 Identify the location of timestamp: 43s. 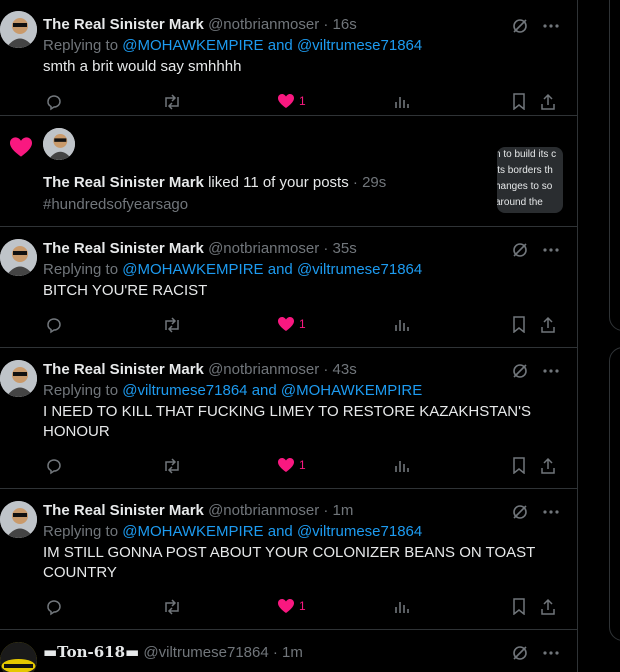
(345, 369).